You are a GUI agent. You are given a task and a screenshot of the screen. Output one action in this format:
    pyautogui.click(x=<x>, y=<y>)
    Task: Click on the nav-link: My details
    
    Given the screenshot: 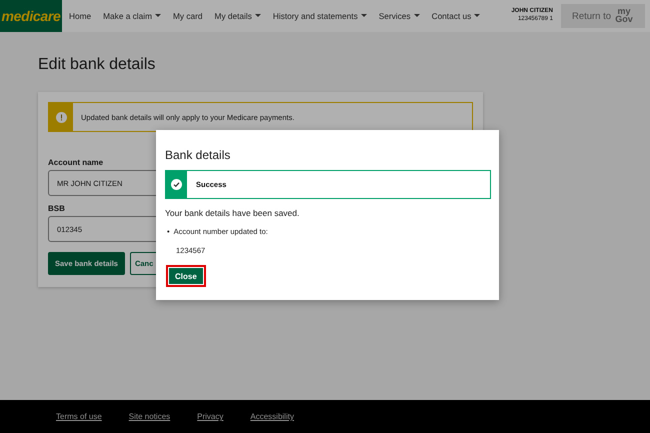 What is the action you would take?
    pyautogui.click(x=237, y=16)
    